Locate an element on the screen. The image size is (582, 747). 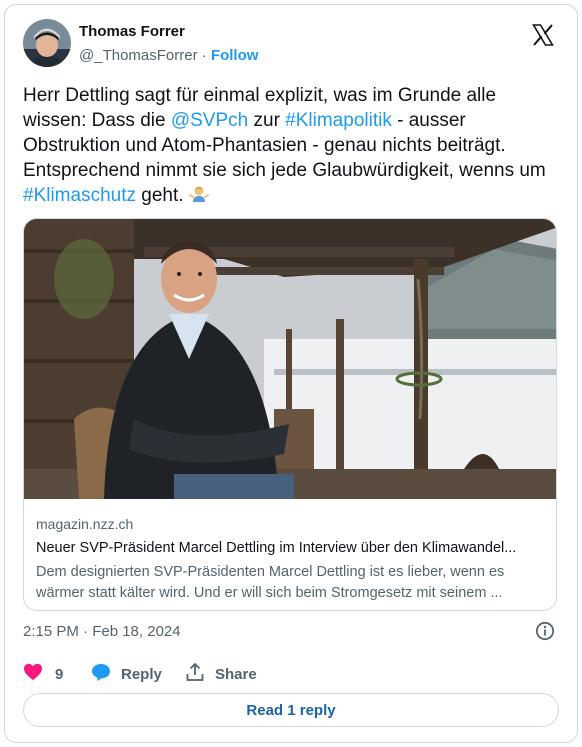
author-name: Thomas Forrer is located at coordinates (132, 31).